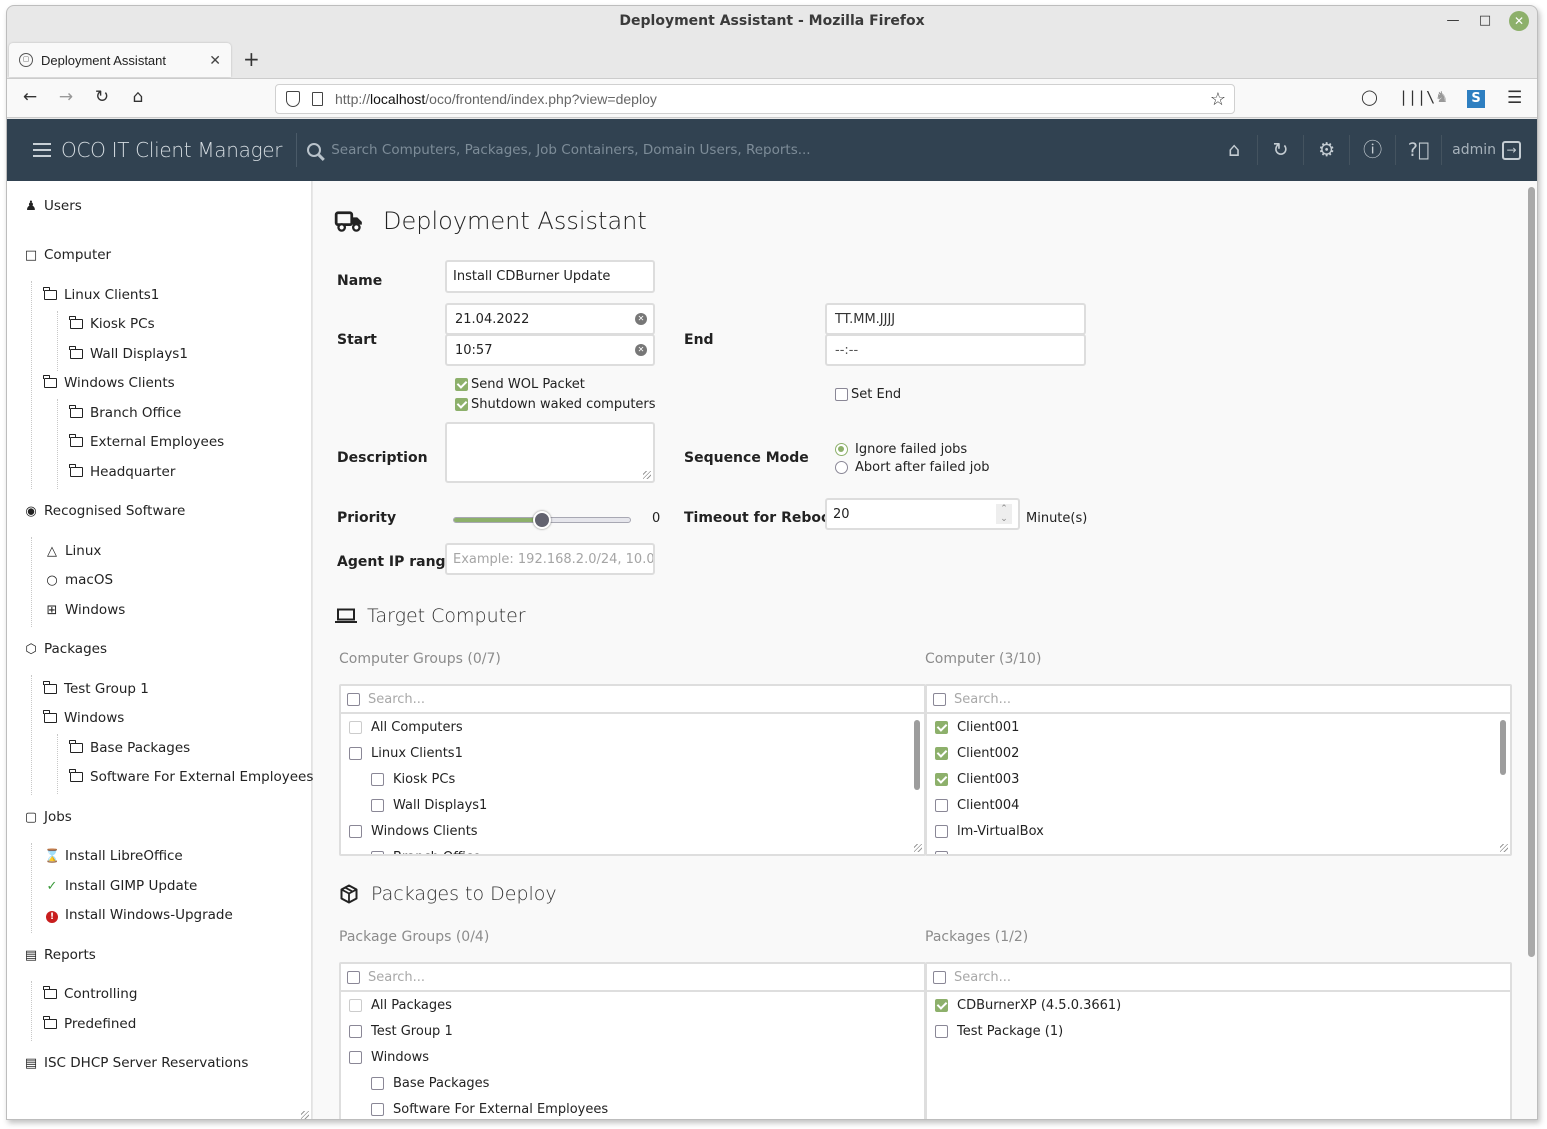 The image size is (1547, 1129). Describe the element at coordinates (1218, 1005) in the screenshot. I see `package-item: CDBurnerXP (4.5.0.3661)` at that location.